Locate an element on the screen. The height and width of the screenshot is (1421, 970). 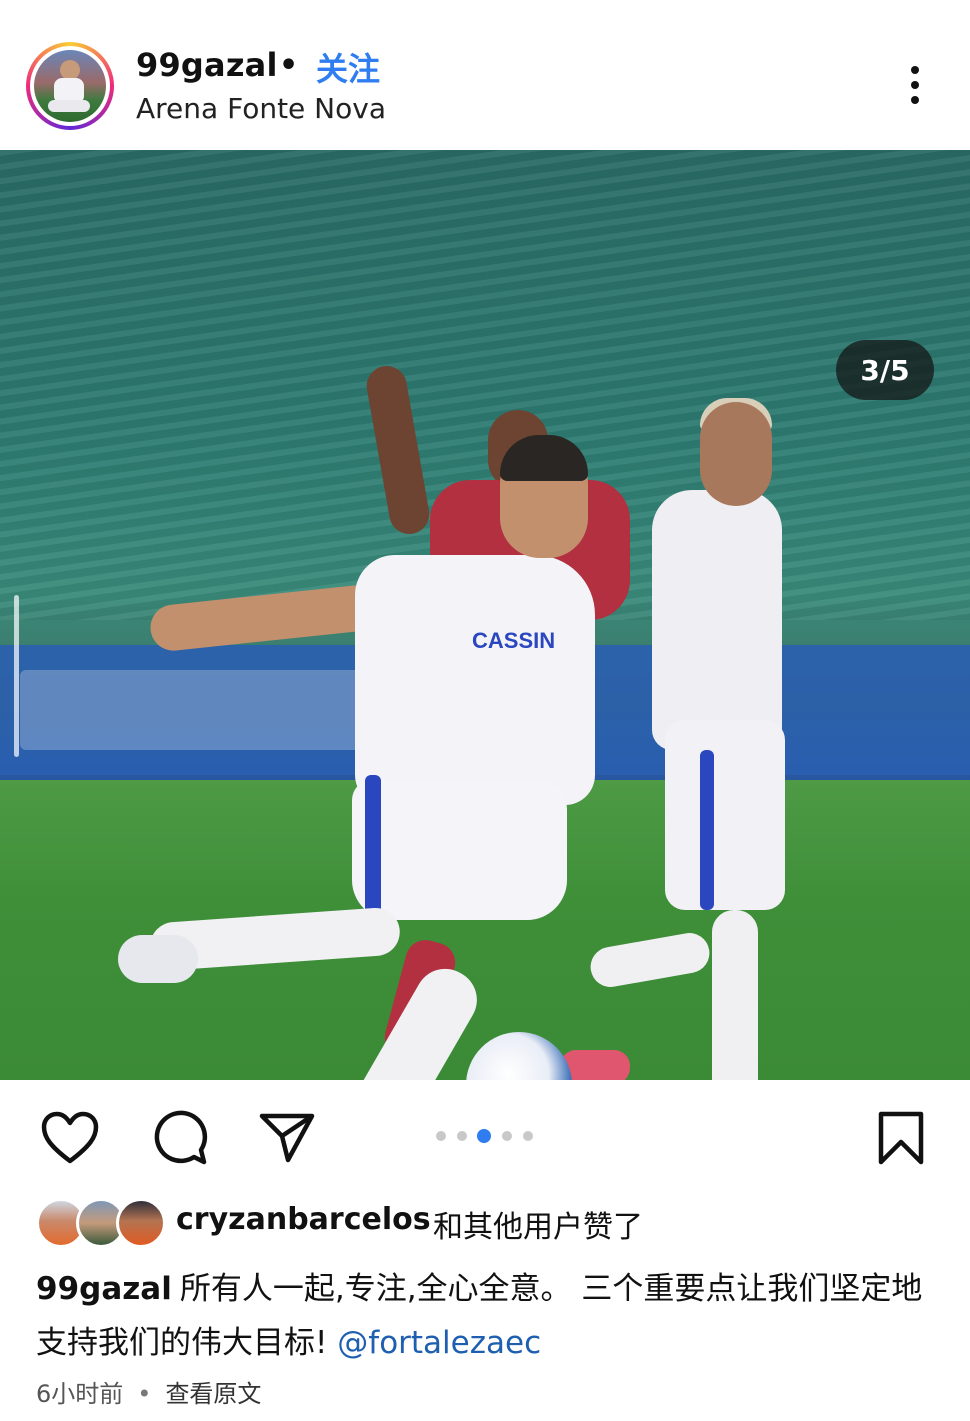
post-location: Arena Fonte Nova is located at coordinates (261, 108).